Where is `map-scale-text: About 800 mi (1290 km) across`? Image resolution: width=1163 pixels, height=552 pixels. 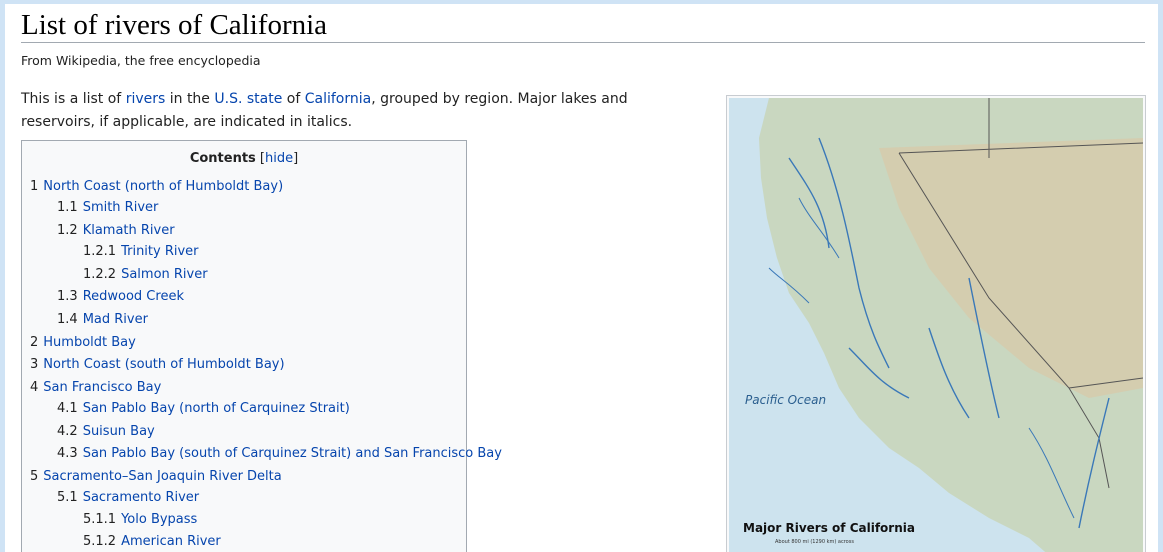
map-scale-text: About 800 mi (1290 km) across is located at coordinates (814, 542).